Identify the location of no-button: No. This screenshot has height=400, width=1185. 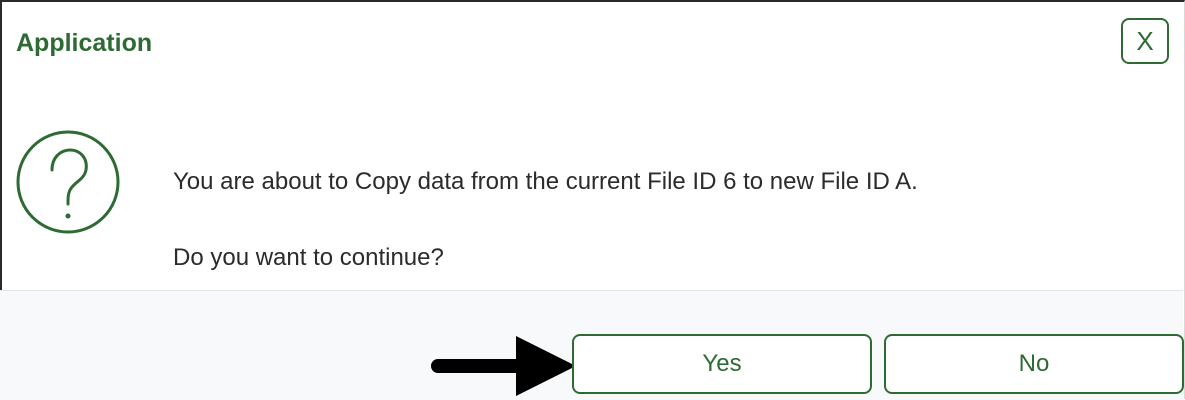
(1034, 364).